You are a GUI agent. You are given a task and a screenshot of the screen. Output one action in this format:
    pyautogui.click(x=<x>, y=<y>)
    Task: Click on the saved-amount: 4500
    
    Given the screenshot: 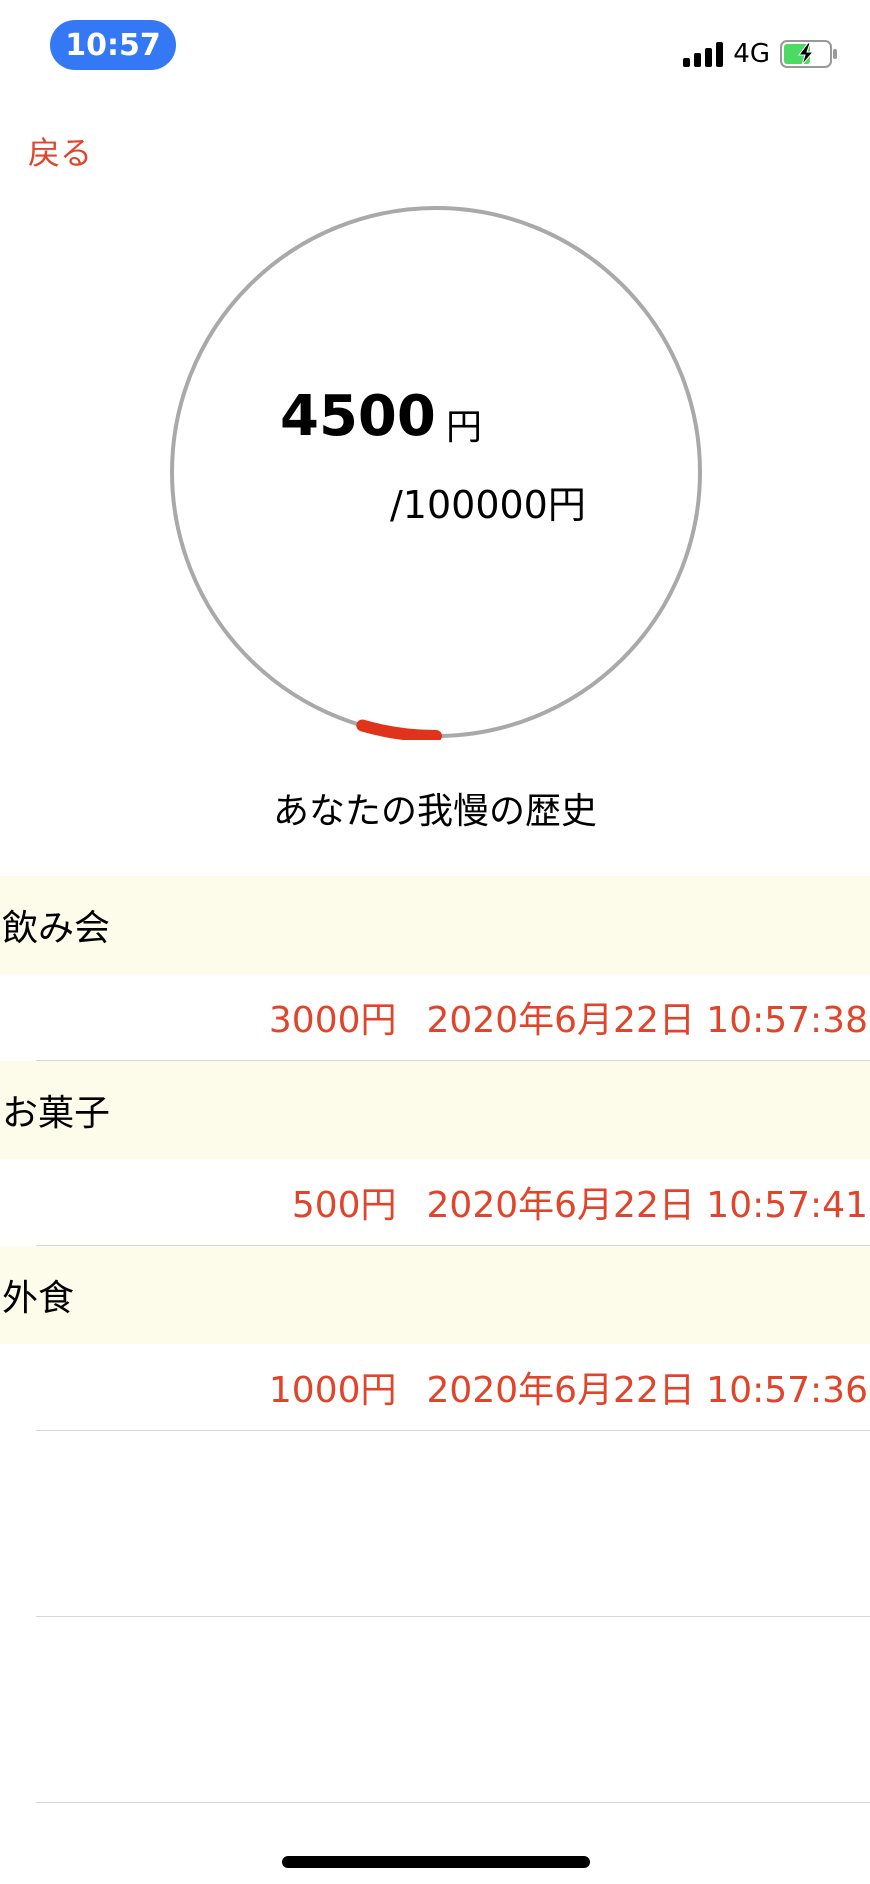 What is the action you would take?
    pyautogui.click(x=358, y=416)
    